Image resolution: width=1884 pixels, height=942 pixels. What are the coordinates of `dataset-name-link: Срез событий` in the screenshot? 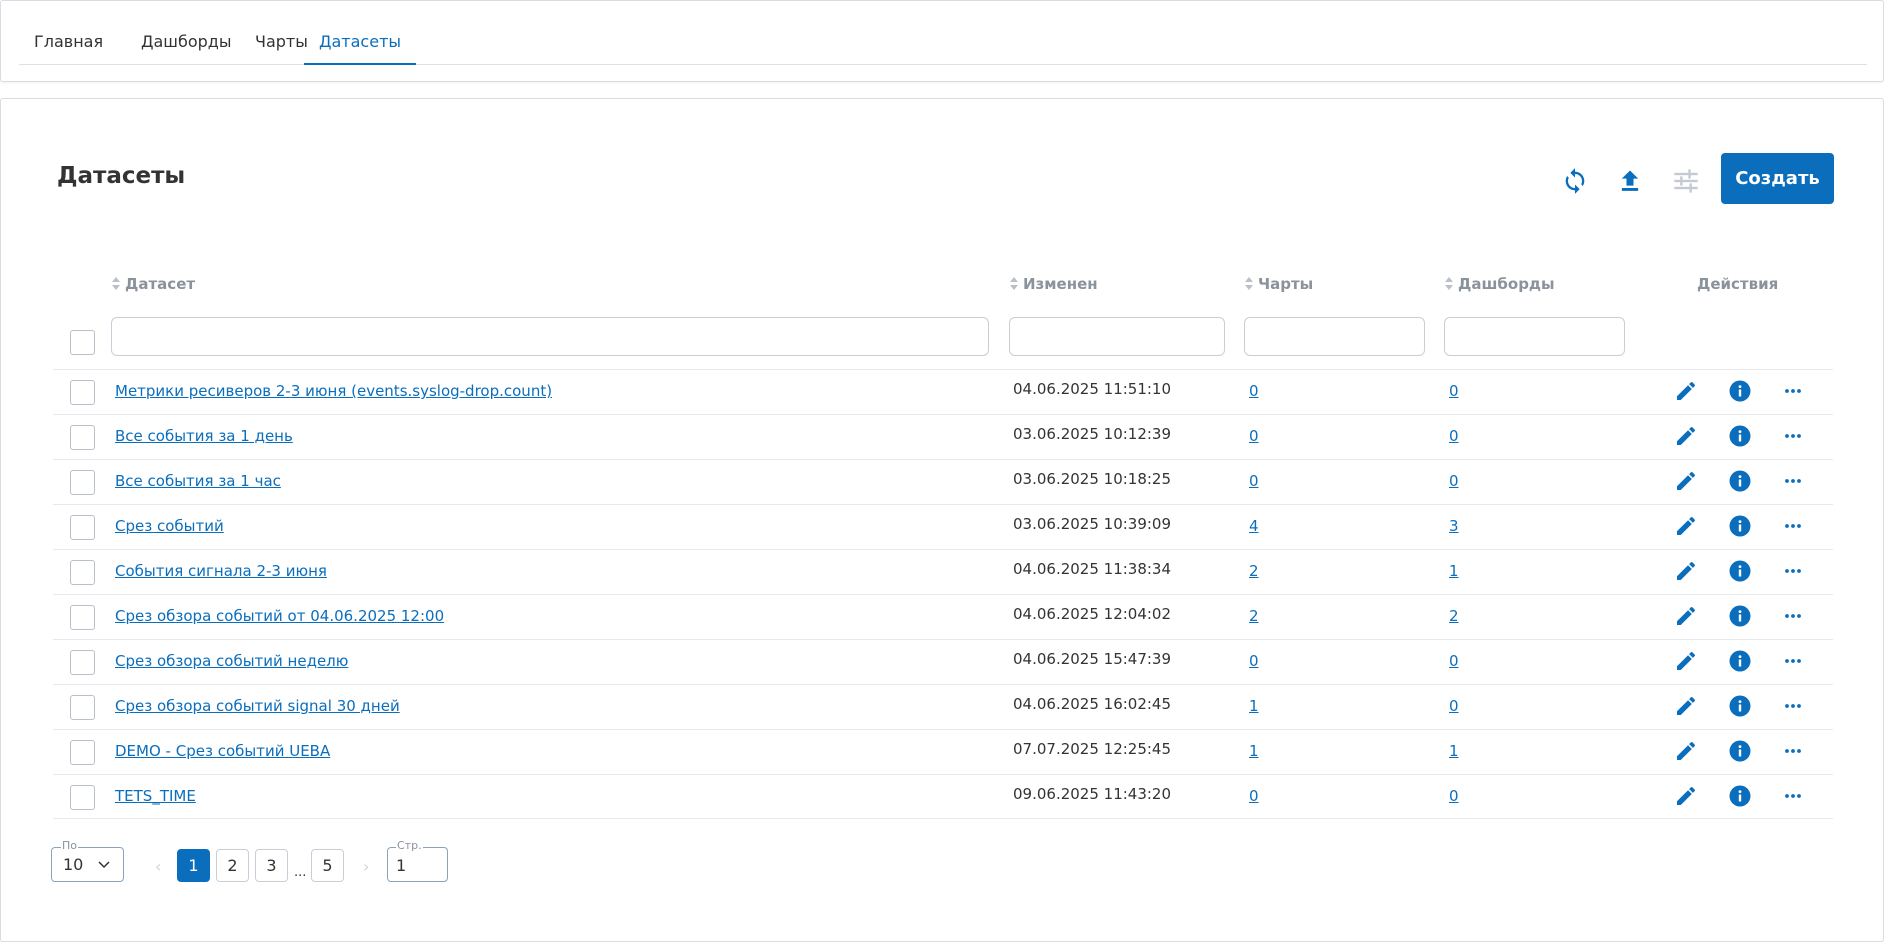 It's located at (169, 526).